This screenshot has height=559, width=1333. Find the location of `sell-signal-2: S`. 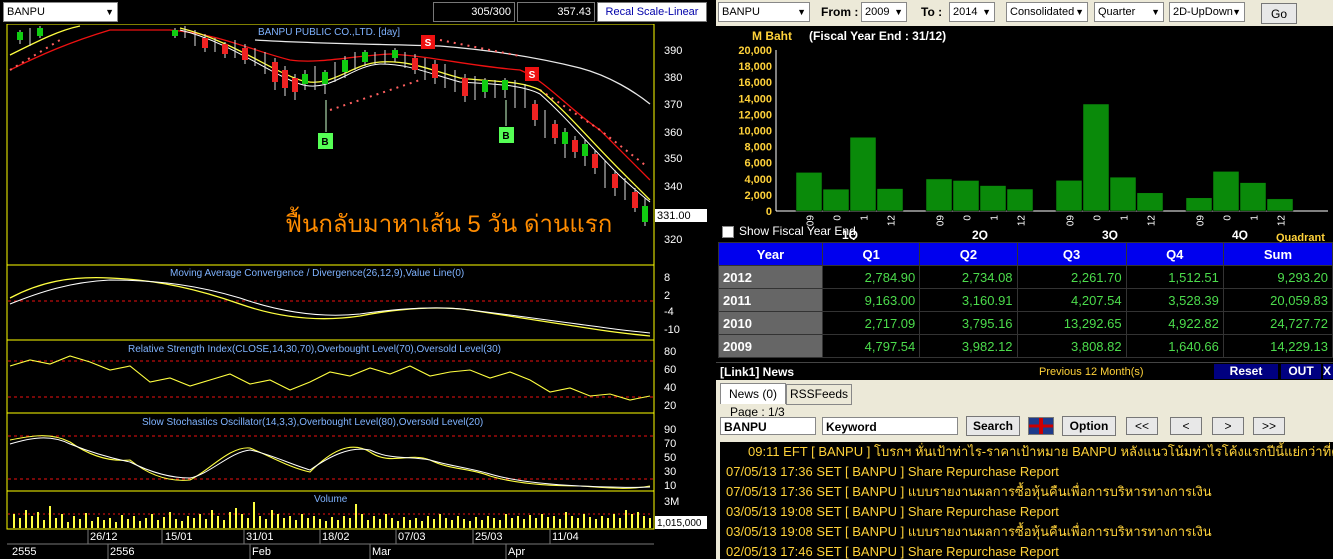

sell-signal-2: S is located at coordinates (532, 74).